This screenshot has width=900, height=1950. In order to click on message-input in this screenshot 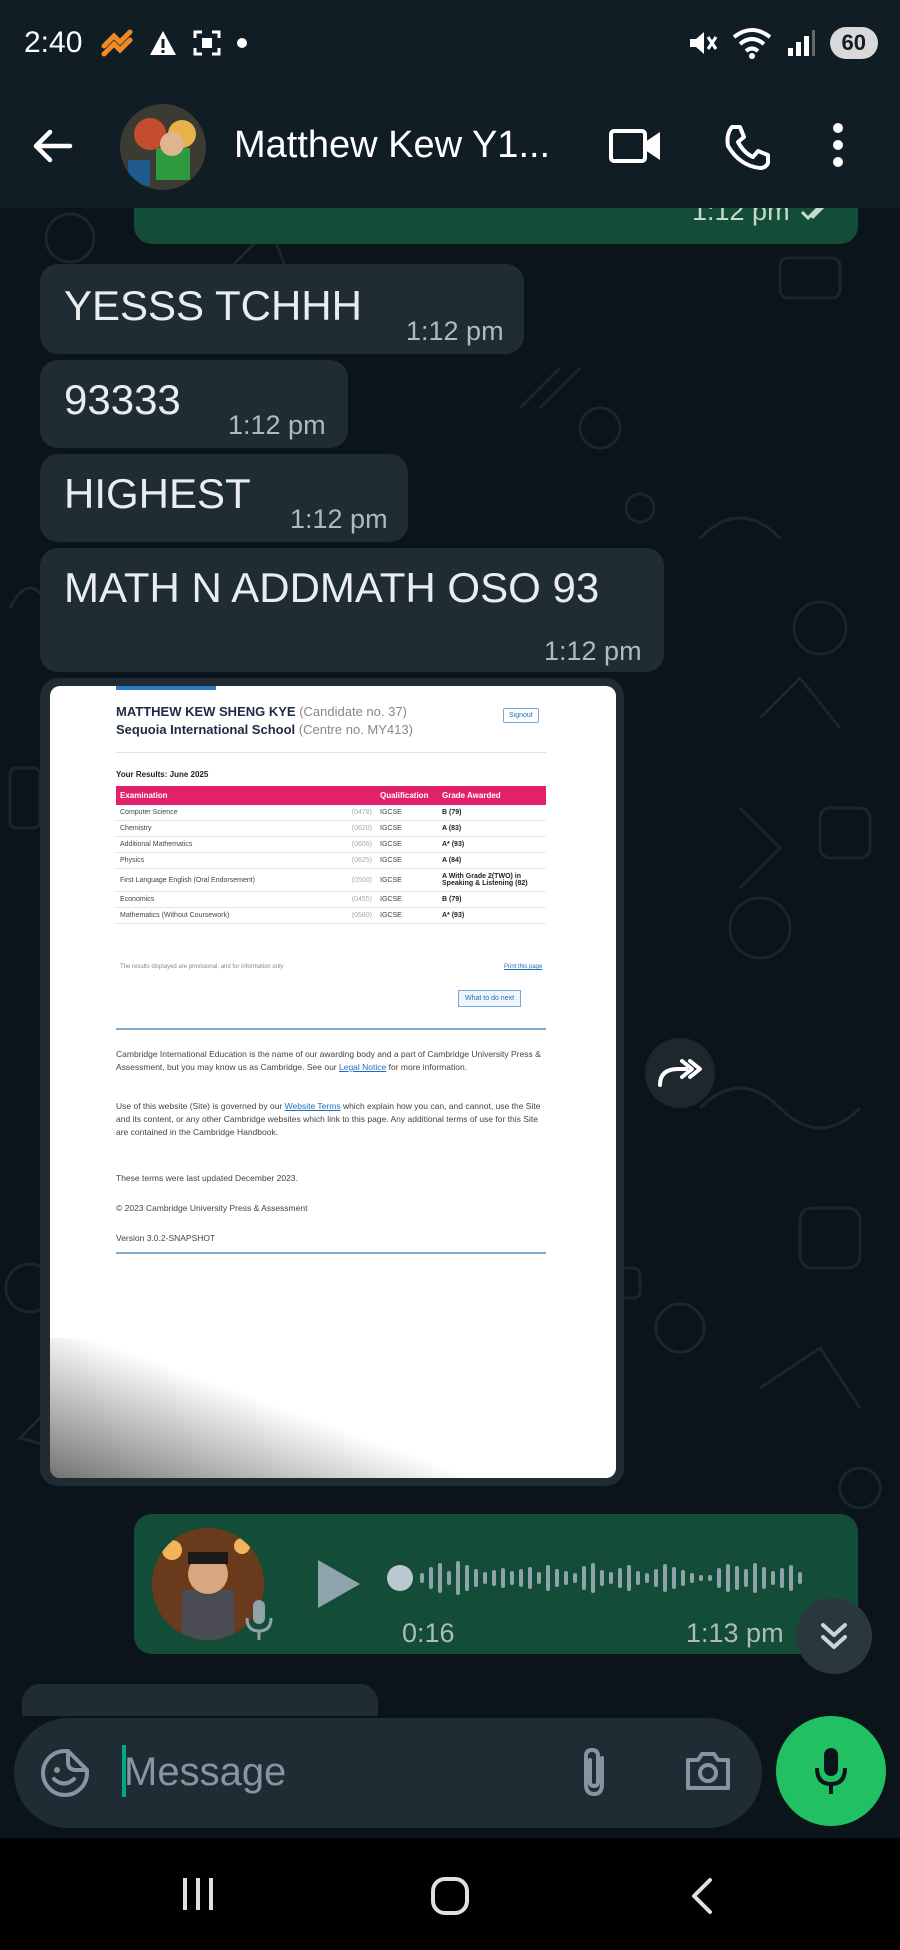, I will do `click(344, 1772)`.